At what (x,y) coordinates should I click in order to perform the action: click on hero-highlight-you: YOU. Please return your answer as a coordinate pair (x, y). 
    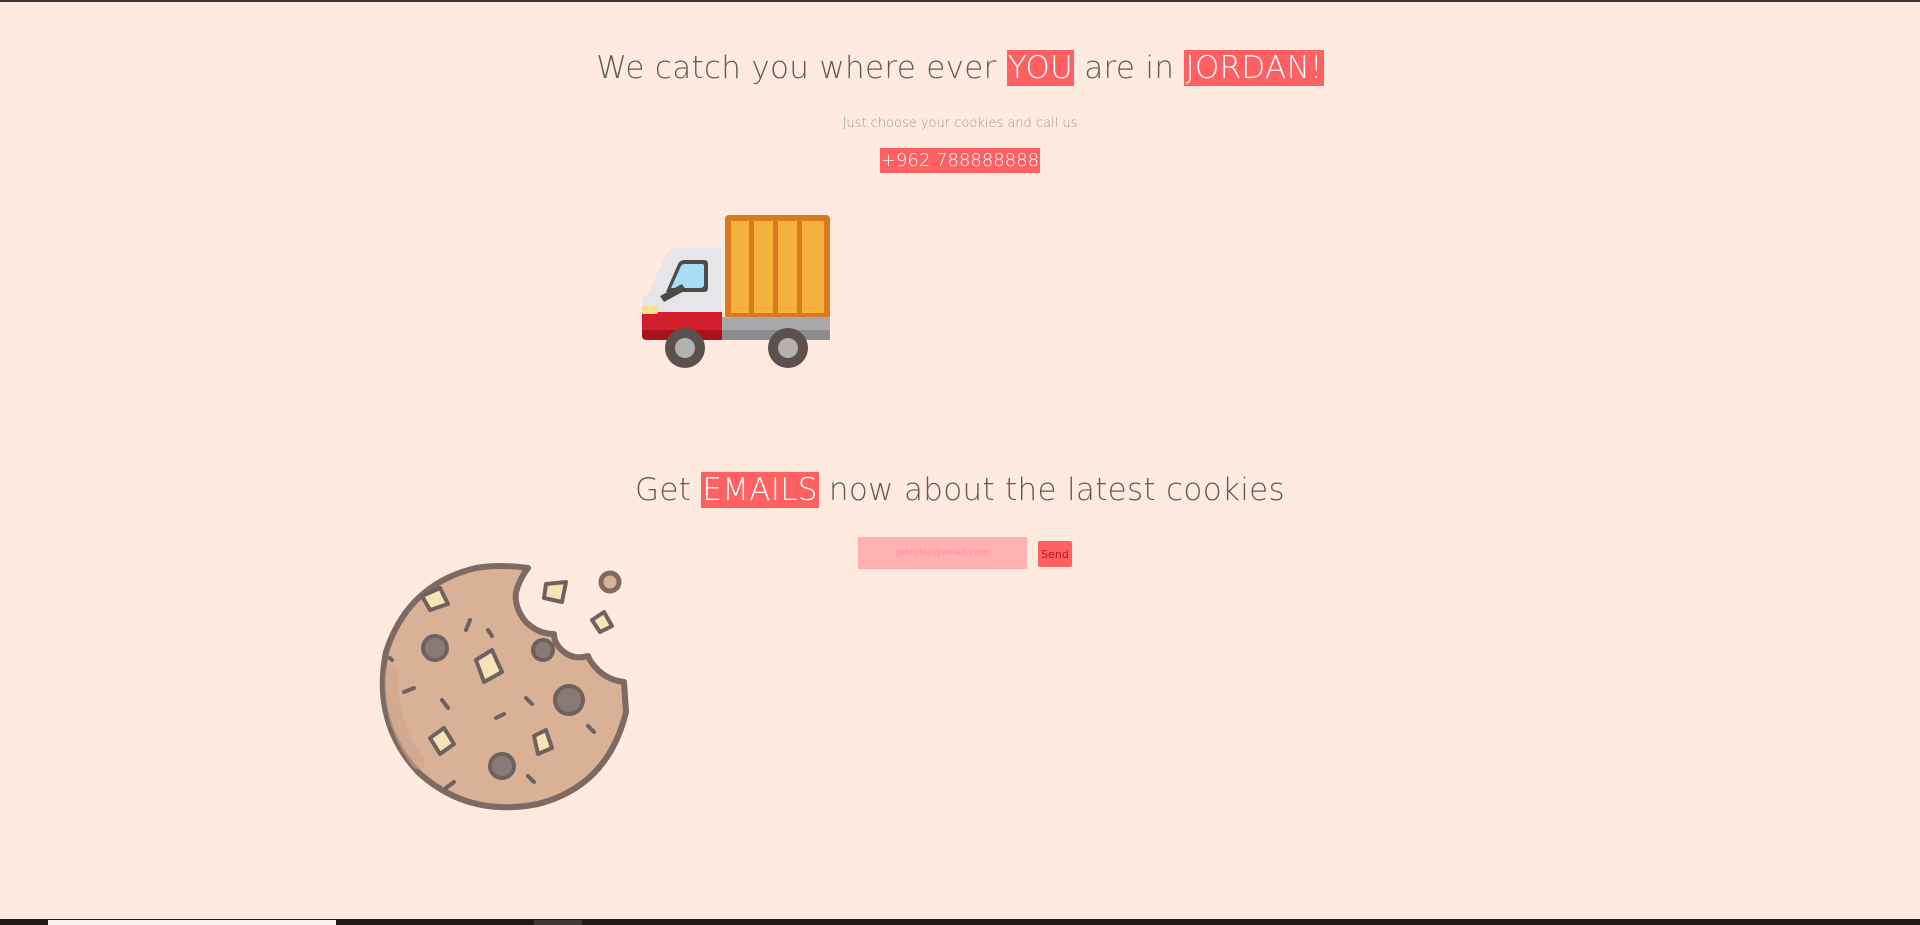
    Looking at the image, I should click on (1040, 68).